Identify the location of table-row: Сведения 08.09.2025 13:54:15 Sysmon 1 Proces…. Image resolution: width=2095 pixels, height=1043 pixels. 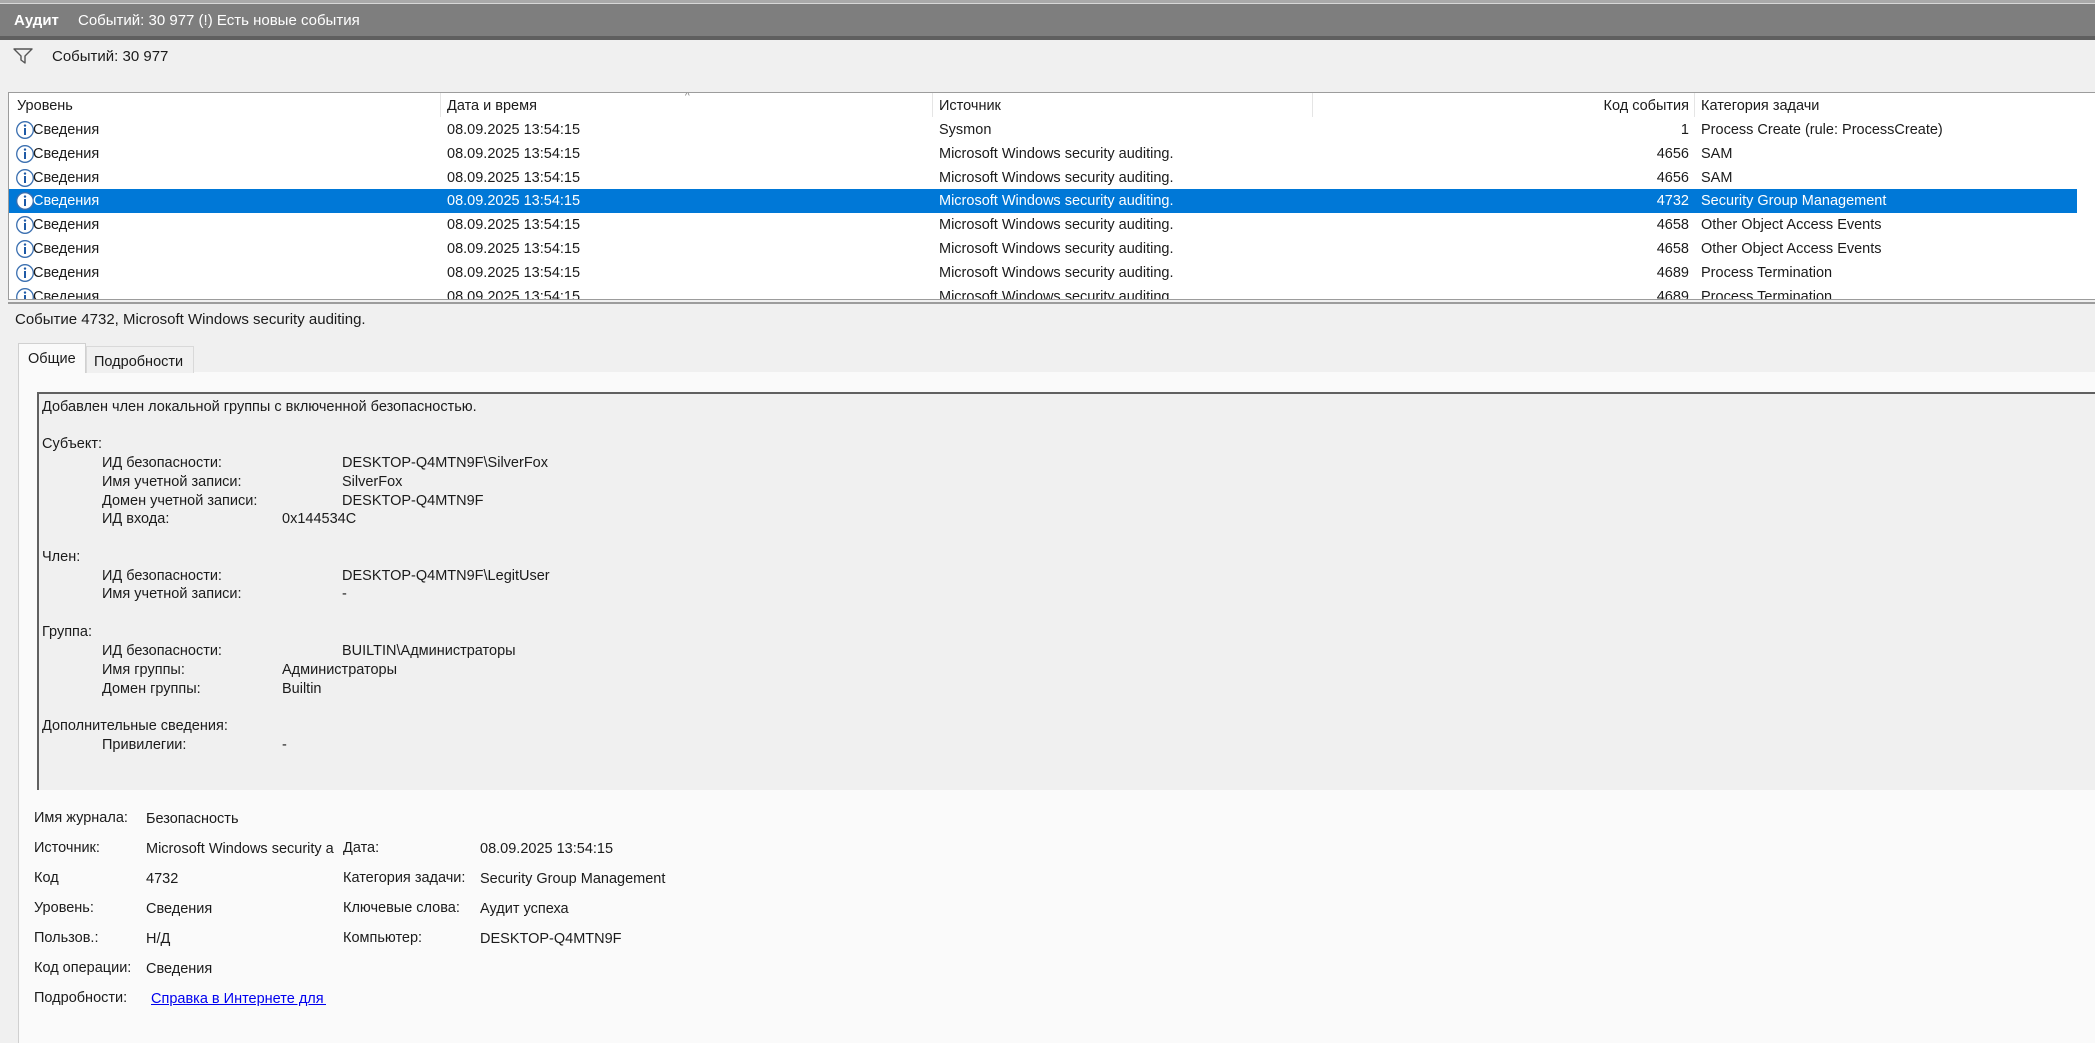
(1043, 130).